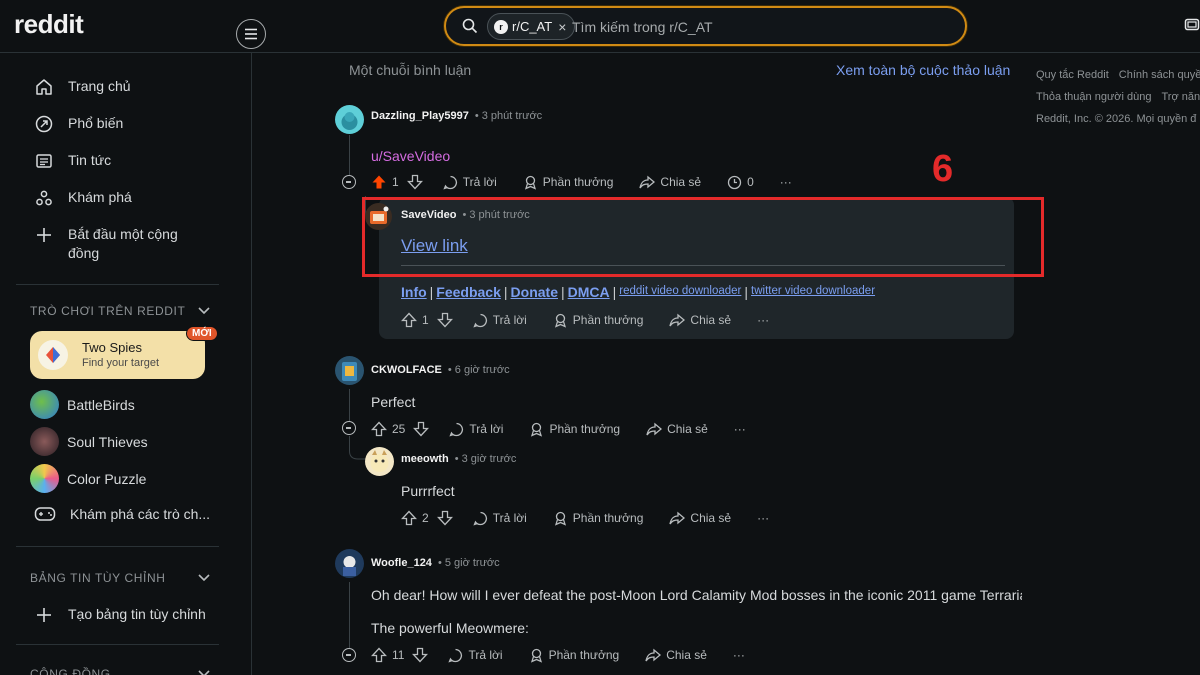 Image resolution: width=1200 pixels, height=675 pixels. I want to click on search-input, so click(752, 27).